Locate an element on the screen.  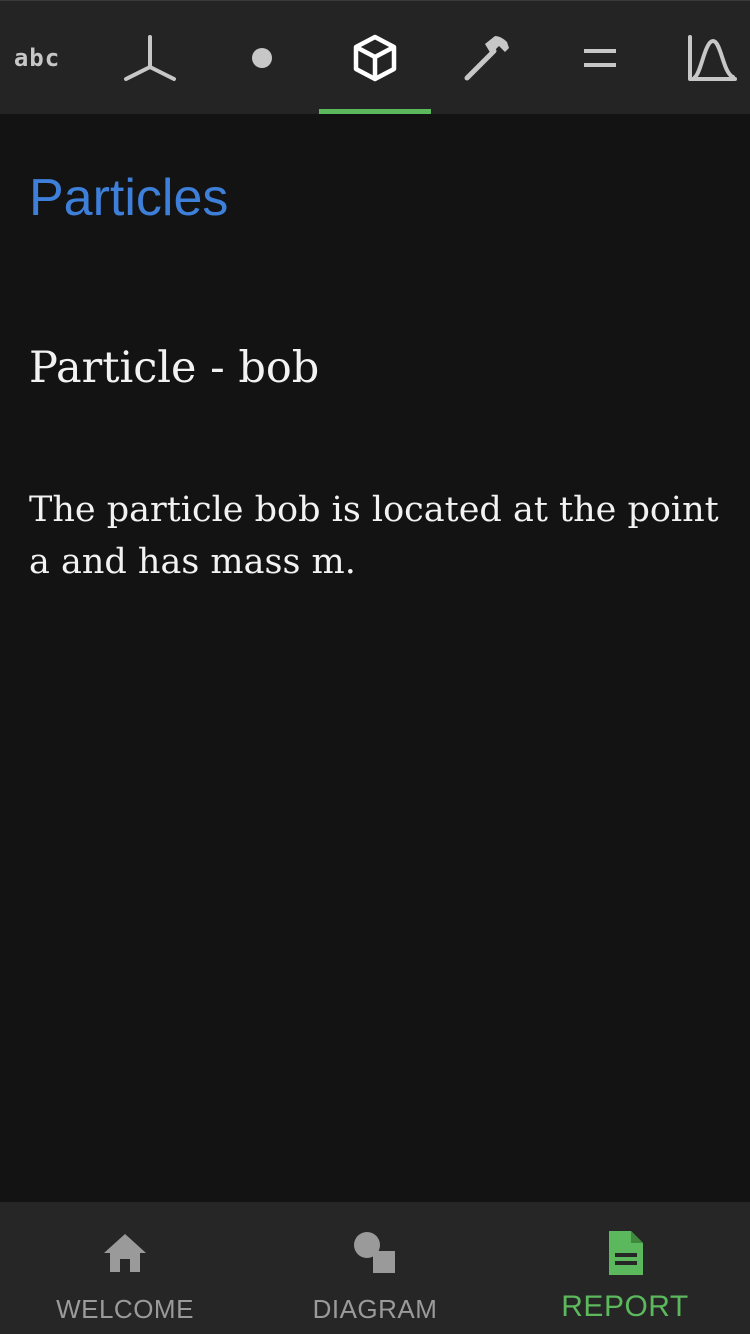
tab-particle is located at coordinates (375, 57).